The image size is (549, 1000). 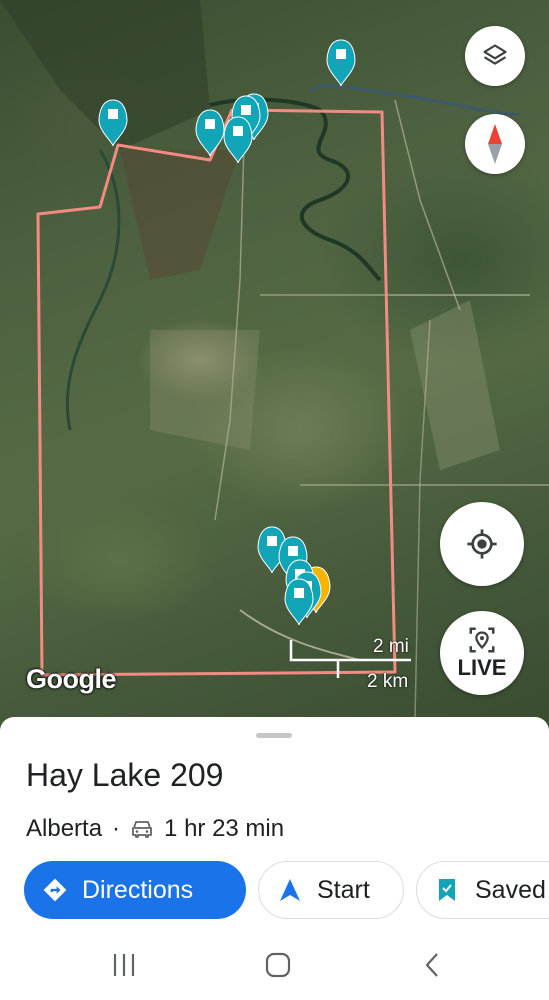 I want to click on system-nav-bar, so click(x=274, y=965).